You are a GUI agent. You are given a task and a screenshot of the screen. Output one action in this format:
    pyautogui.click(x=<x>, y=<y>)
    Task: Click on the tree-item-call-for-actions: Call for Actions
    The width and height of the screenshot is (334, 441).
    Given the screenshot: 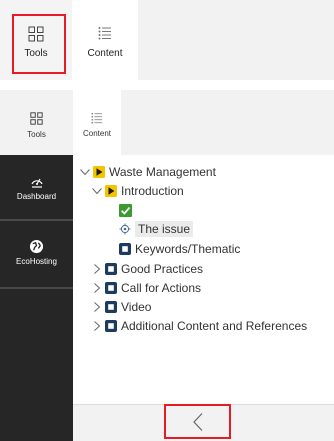 What is the action you would take?
    pyautogui.click(x=146, y=288)
    